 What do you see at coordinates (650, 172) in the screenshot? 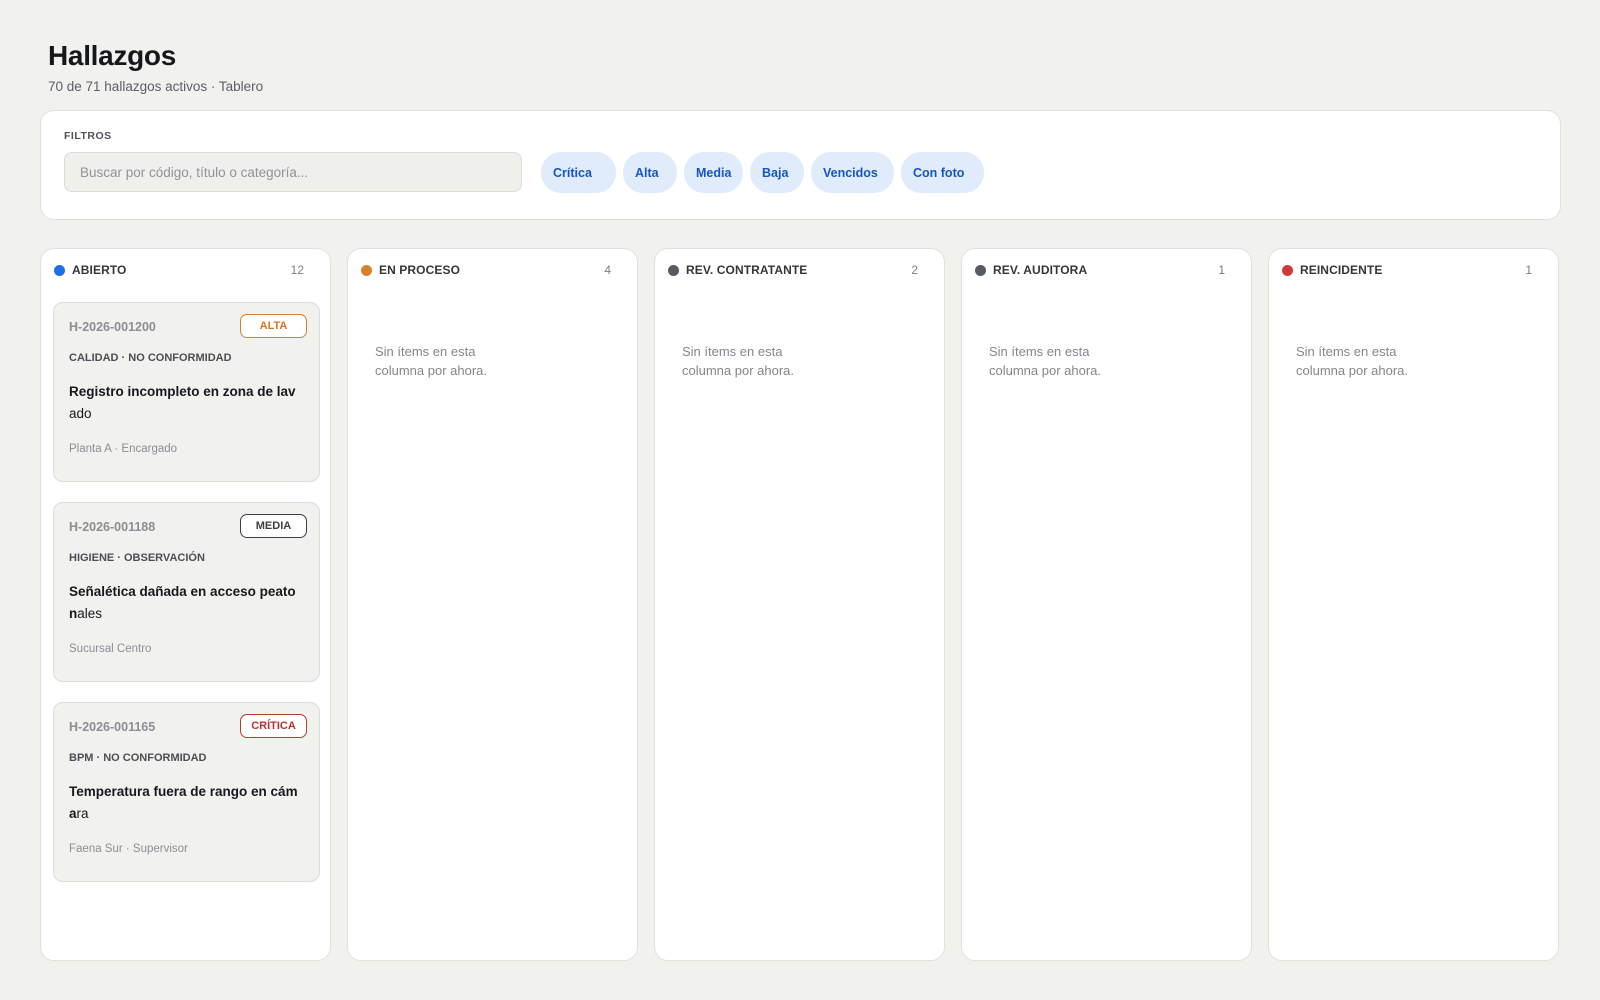
I see `filter-chip-alta: Alta` at bounding box center [650, 172].